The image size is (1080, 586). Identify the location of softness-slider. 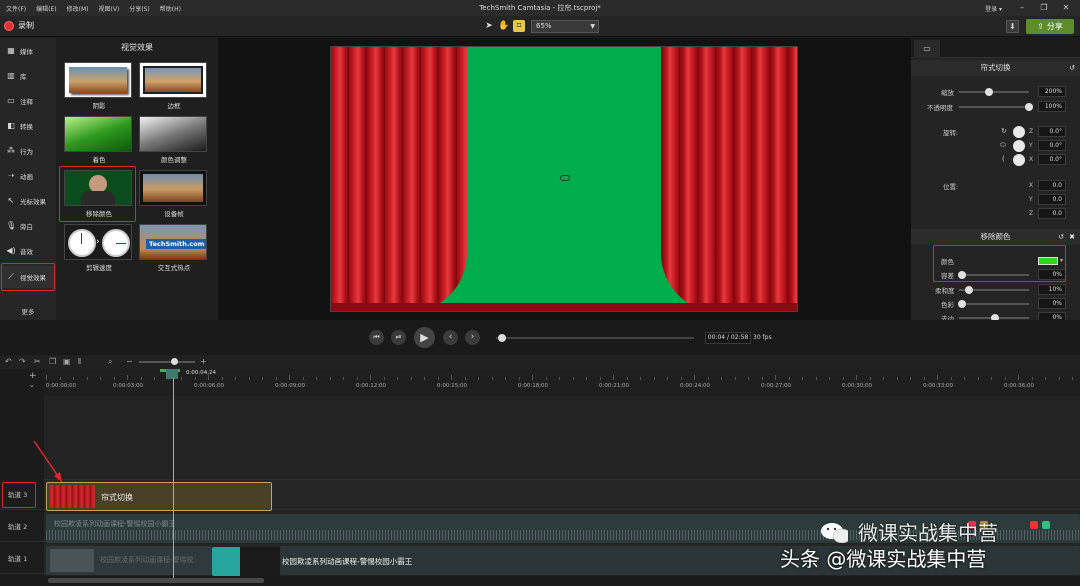
(994, 290).